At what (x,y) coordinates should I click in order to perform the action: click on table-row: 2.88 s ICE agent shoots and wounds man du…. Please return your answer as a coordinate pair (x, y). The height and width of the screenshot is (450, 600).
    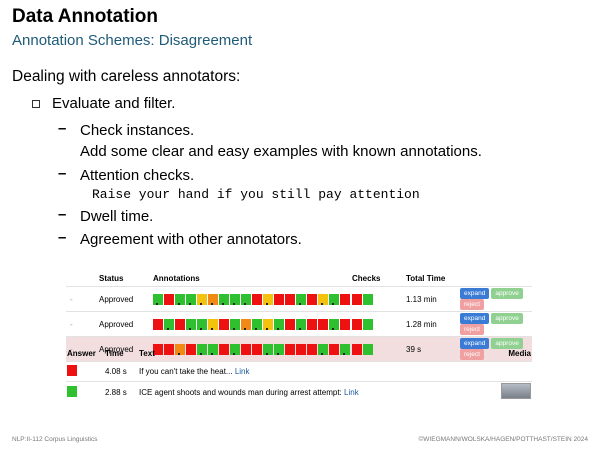
    Looking at the image, I should click on (299, 391).